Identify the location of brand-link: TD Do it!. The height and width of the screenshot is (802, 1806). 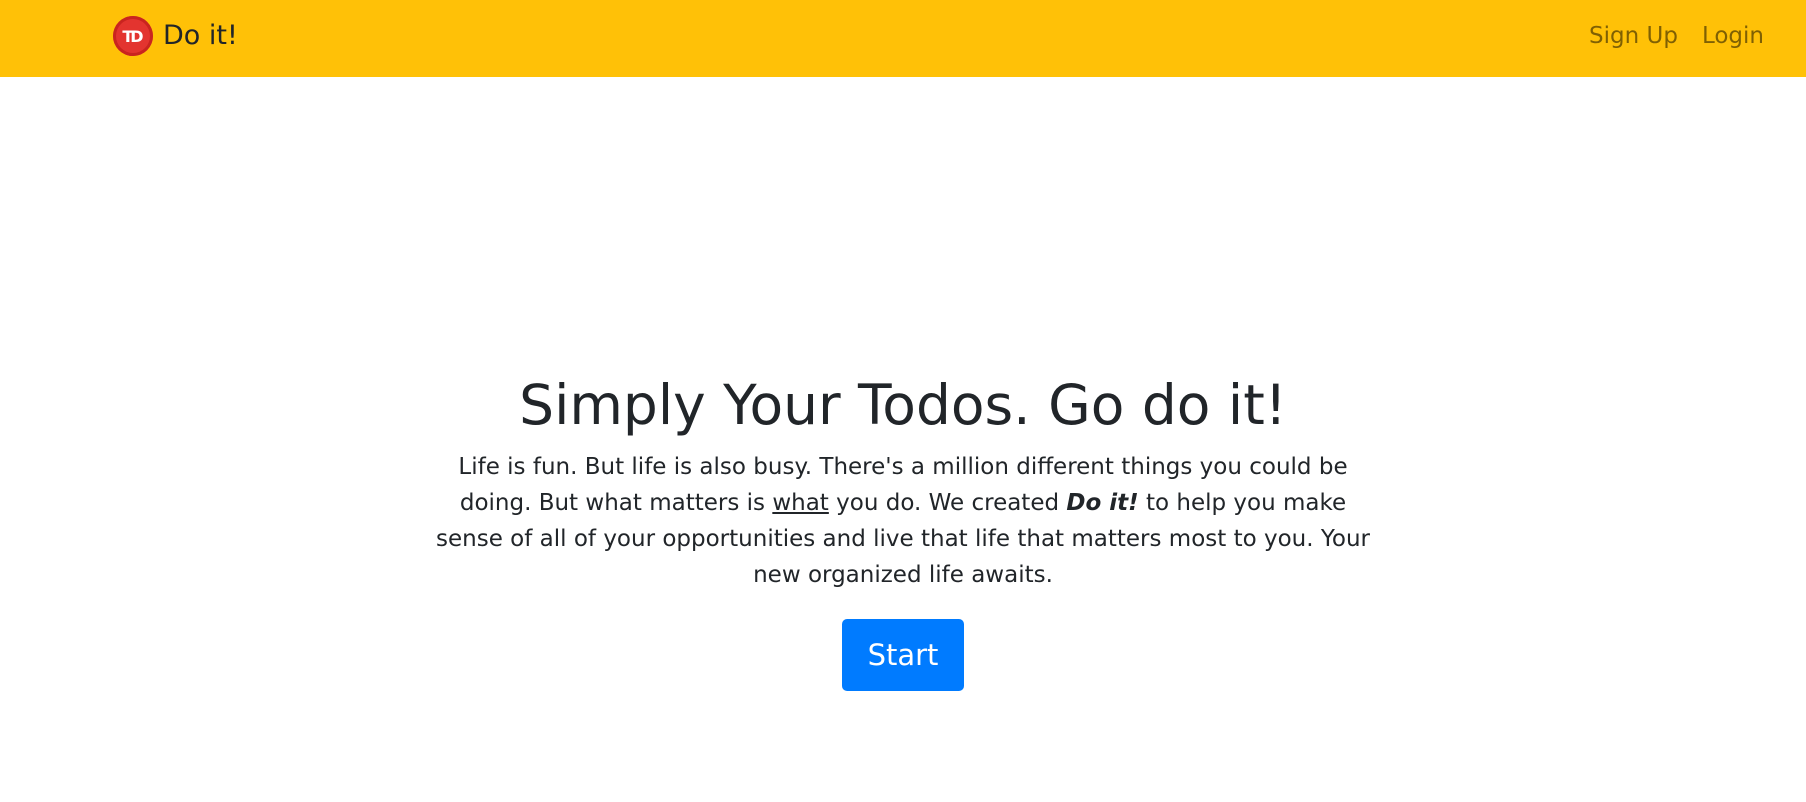
(175, 36).